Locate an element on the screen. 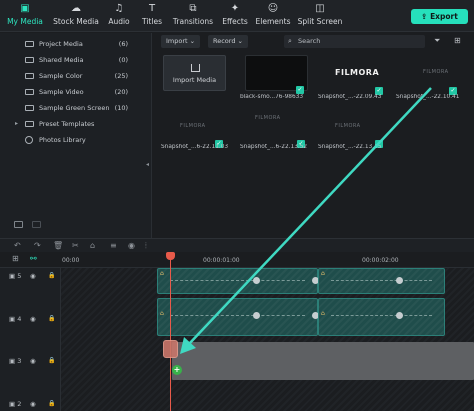 This screenshot has height=411, width=474. track-number: ▣ 4 is located at coordinates (15, 319).